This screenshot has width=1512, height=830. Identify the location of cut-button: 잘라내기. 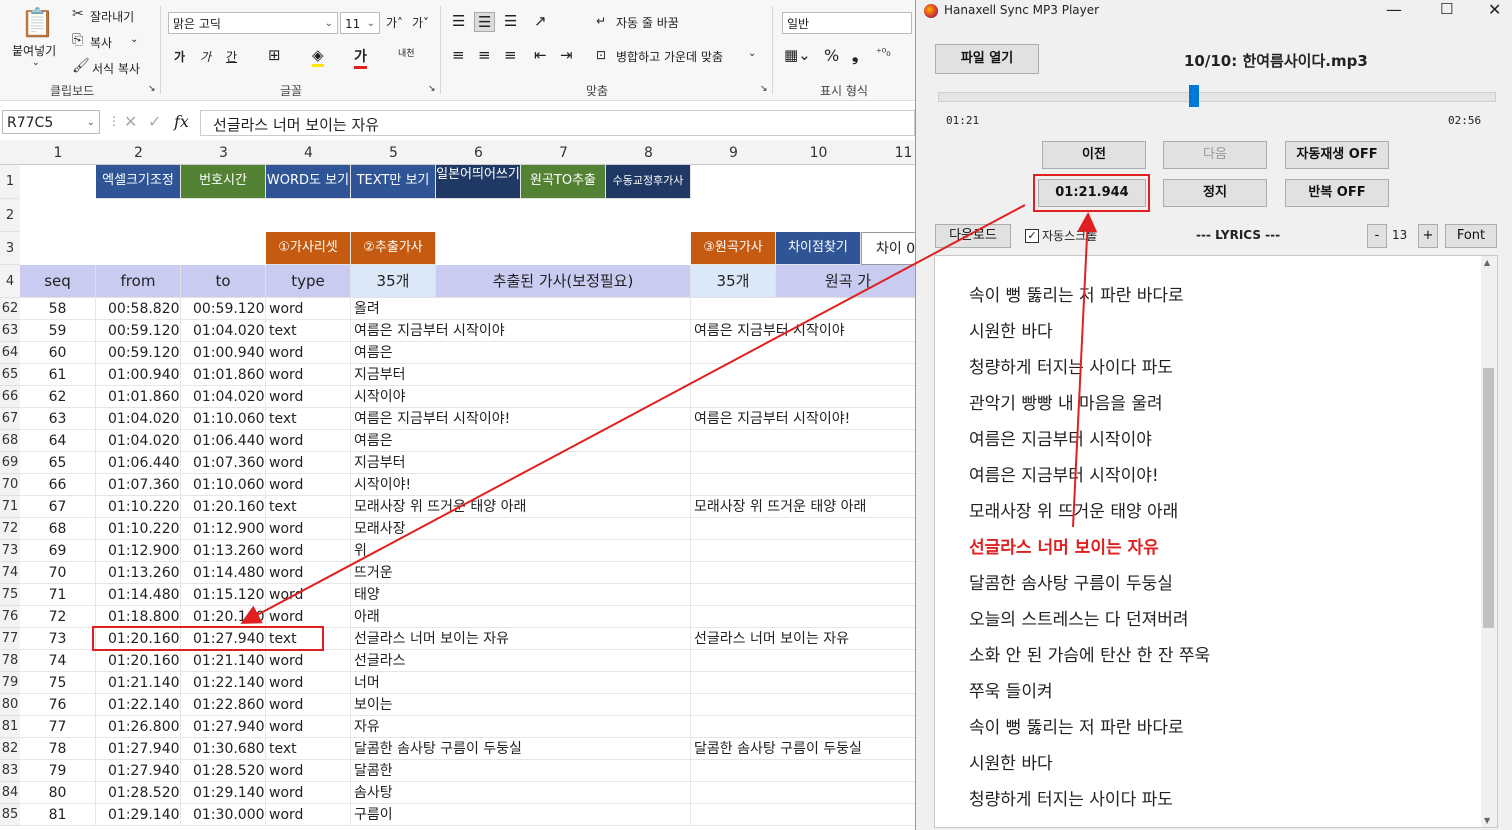
(112, 16).